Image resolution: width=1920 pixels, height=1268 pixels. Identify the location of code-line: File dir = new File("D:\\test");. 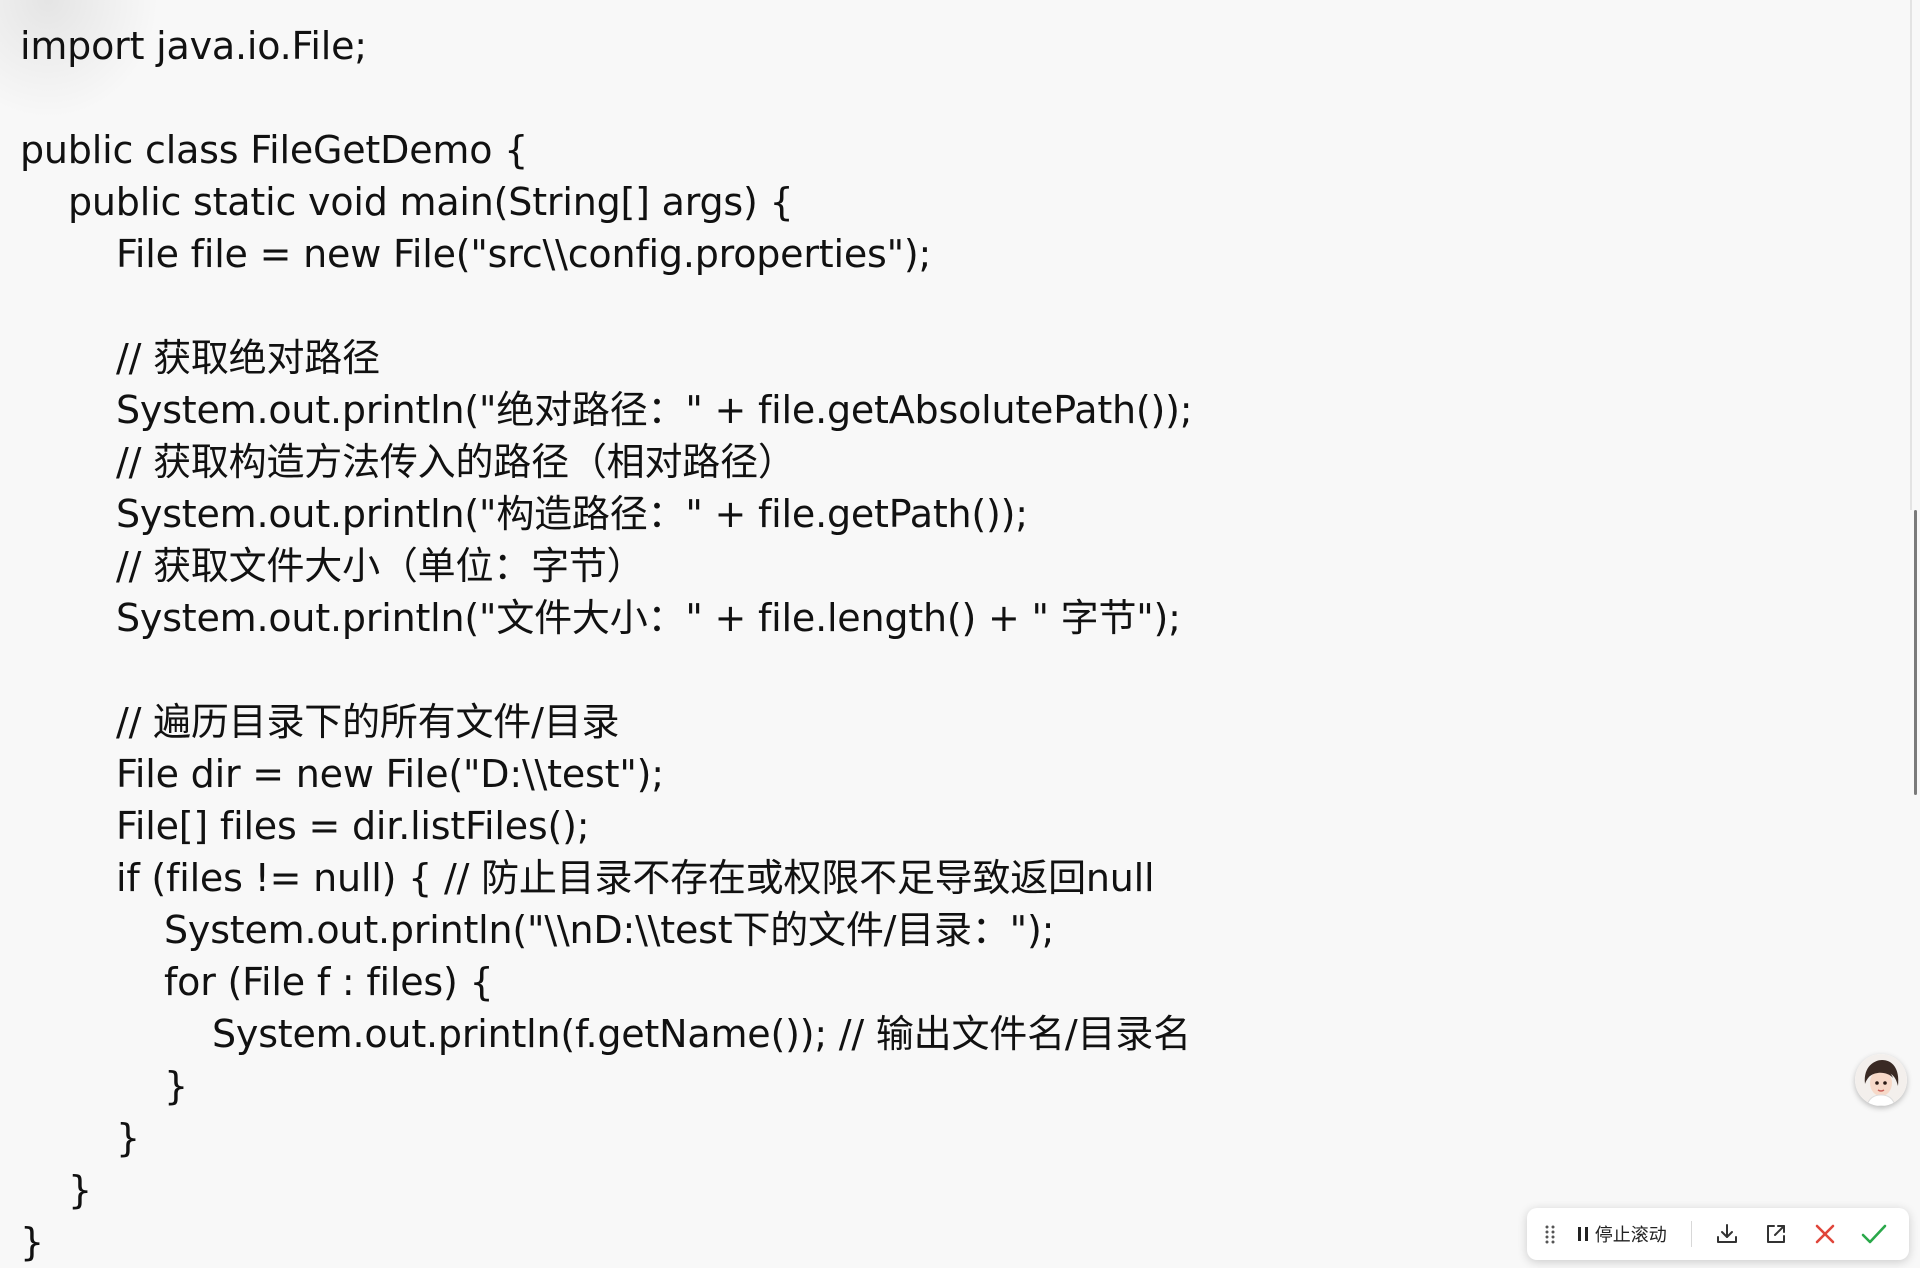
(390, 774).